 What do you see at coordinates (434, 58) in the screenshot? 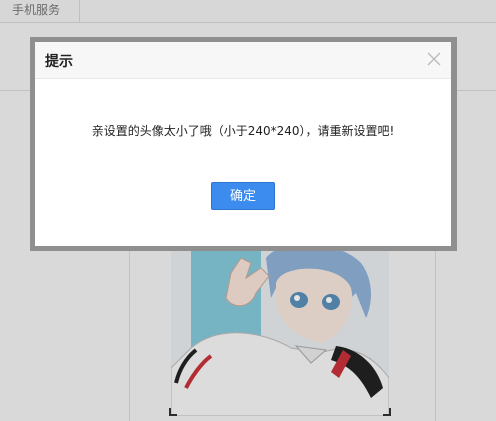
I see `close-icon` at bounding box center [434, 58].